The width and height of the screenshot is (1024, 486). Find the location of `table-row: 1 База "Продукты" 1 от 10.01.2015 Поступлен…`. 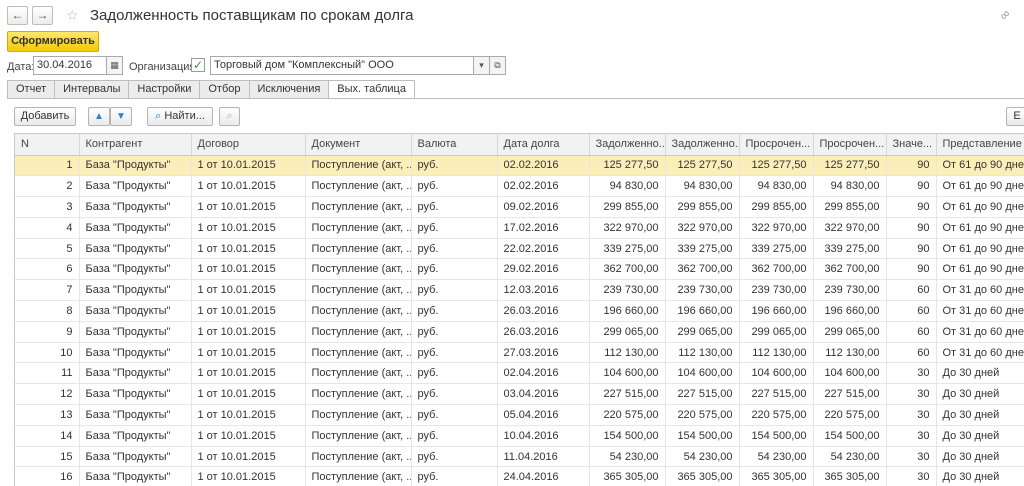

table-row: 1 База "Продукты" 1 от 10.01.2015 Поступлен… is located at coordinates (519, 166).